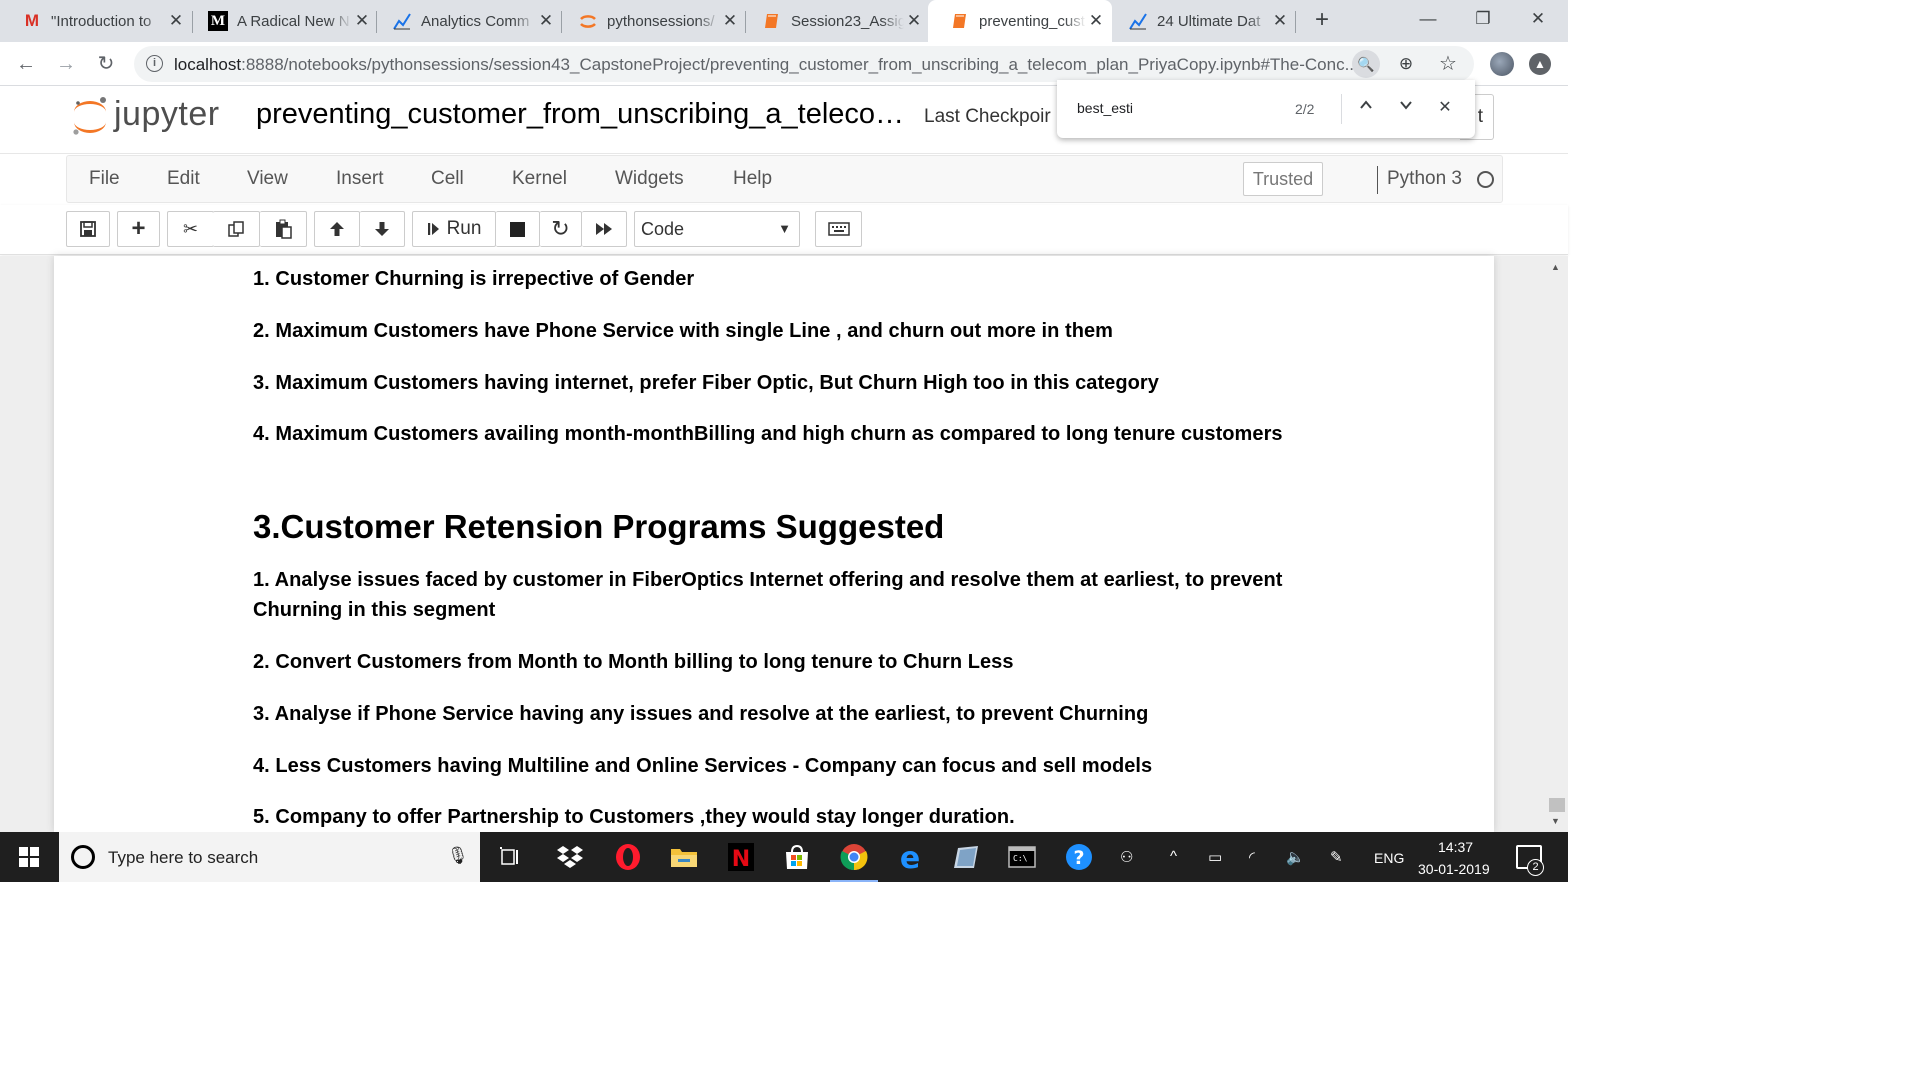  Describe the element at coordinates (1336, 857) in the screenshot. I see `pen-icon: ✎` at that location.